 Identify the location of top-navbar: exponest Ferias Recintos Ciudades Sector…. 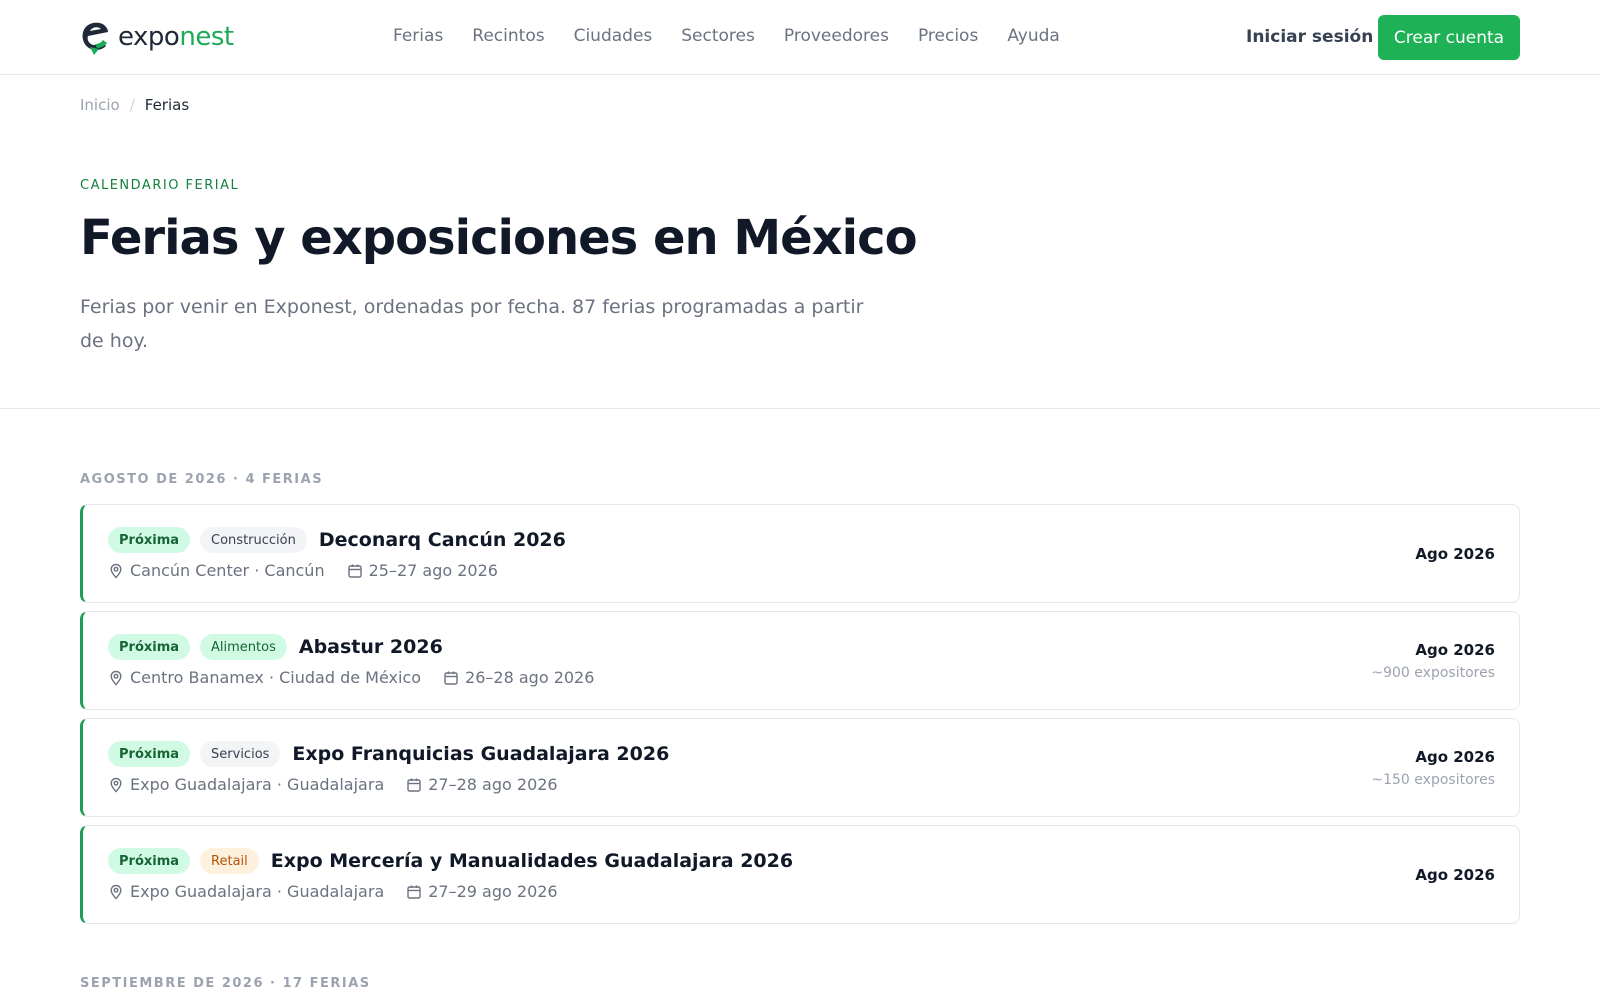
(800, 37).